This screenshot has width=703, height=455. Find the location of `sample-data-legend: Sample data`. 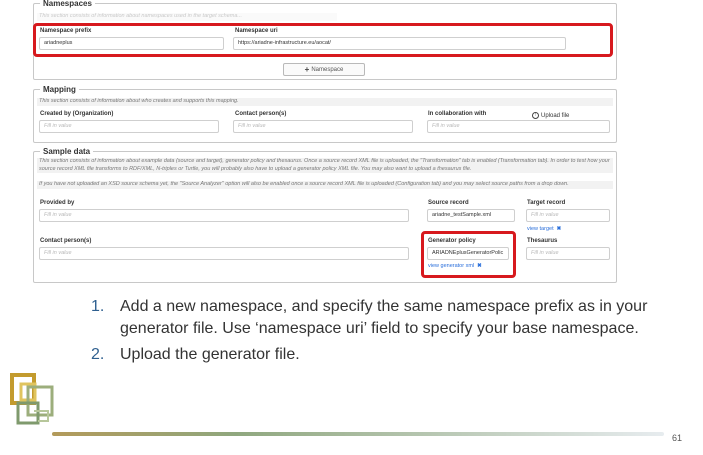

sample-data-legend: Sample data is located at coordinates (67, 151).